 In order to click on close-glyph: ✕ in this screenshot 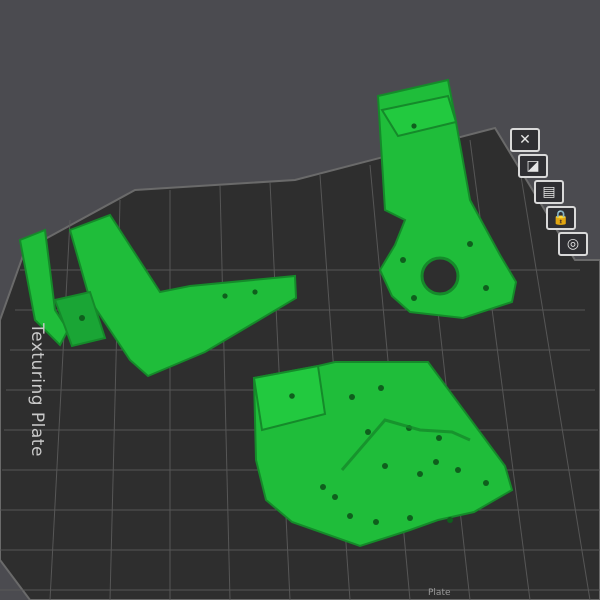, I will do `click(525, 140)`.